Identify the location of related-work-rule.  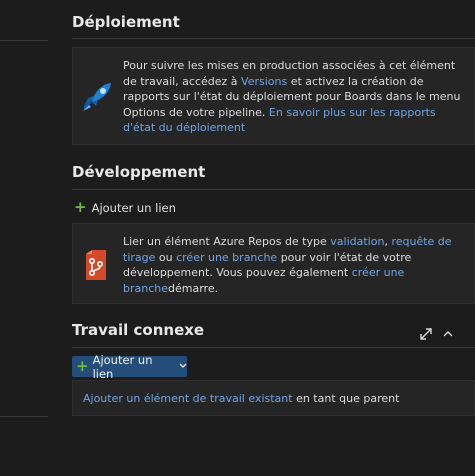
(273, 347).